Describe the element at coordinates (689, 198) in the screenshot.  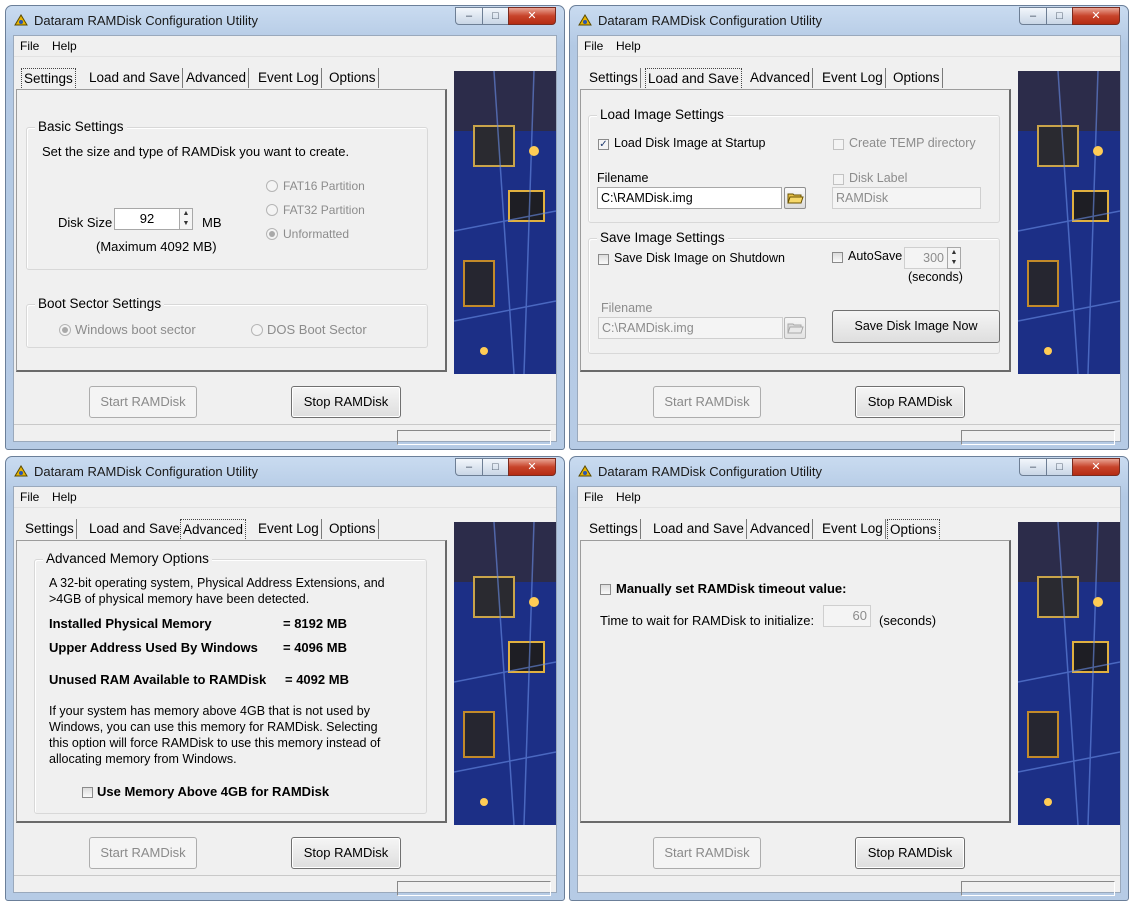
I see `load-filename-input: C:\RAMDisk.img` at that location.